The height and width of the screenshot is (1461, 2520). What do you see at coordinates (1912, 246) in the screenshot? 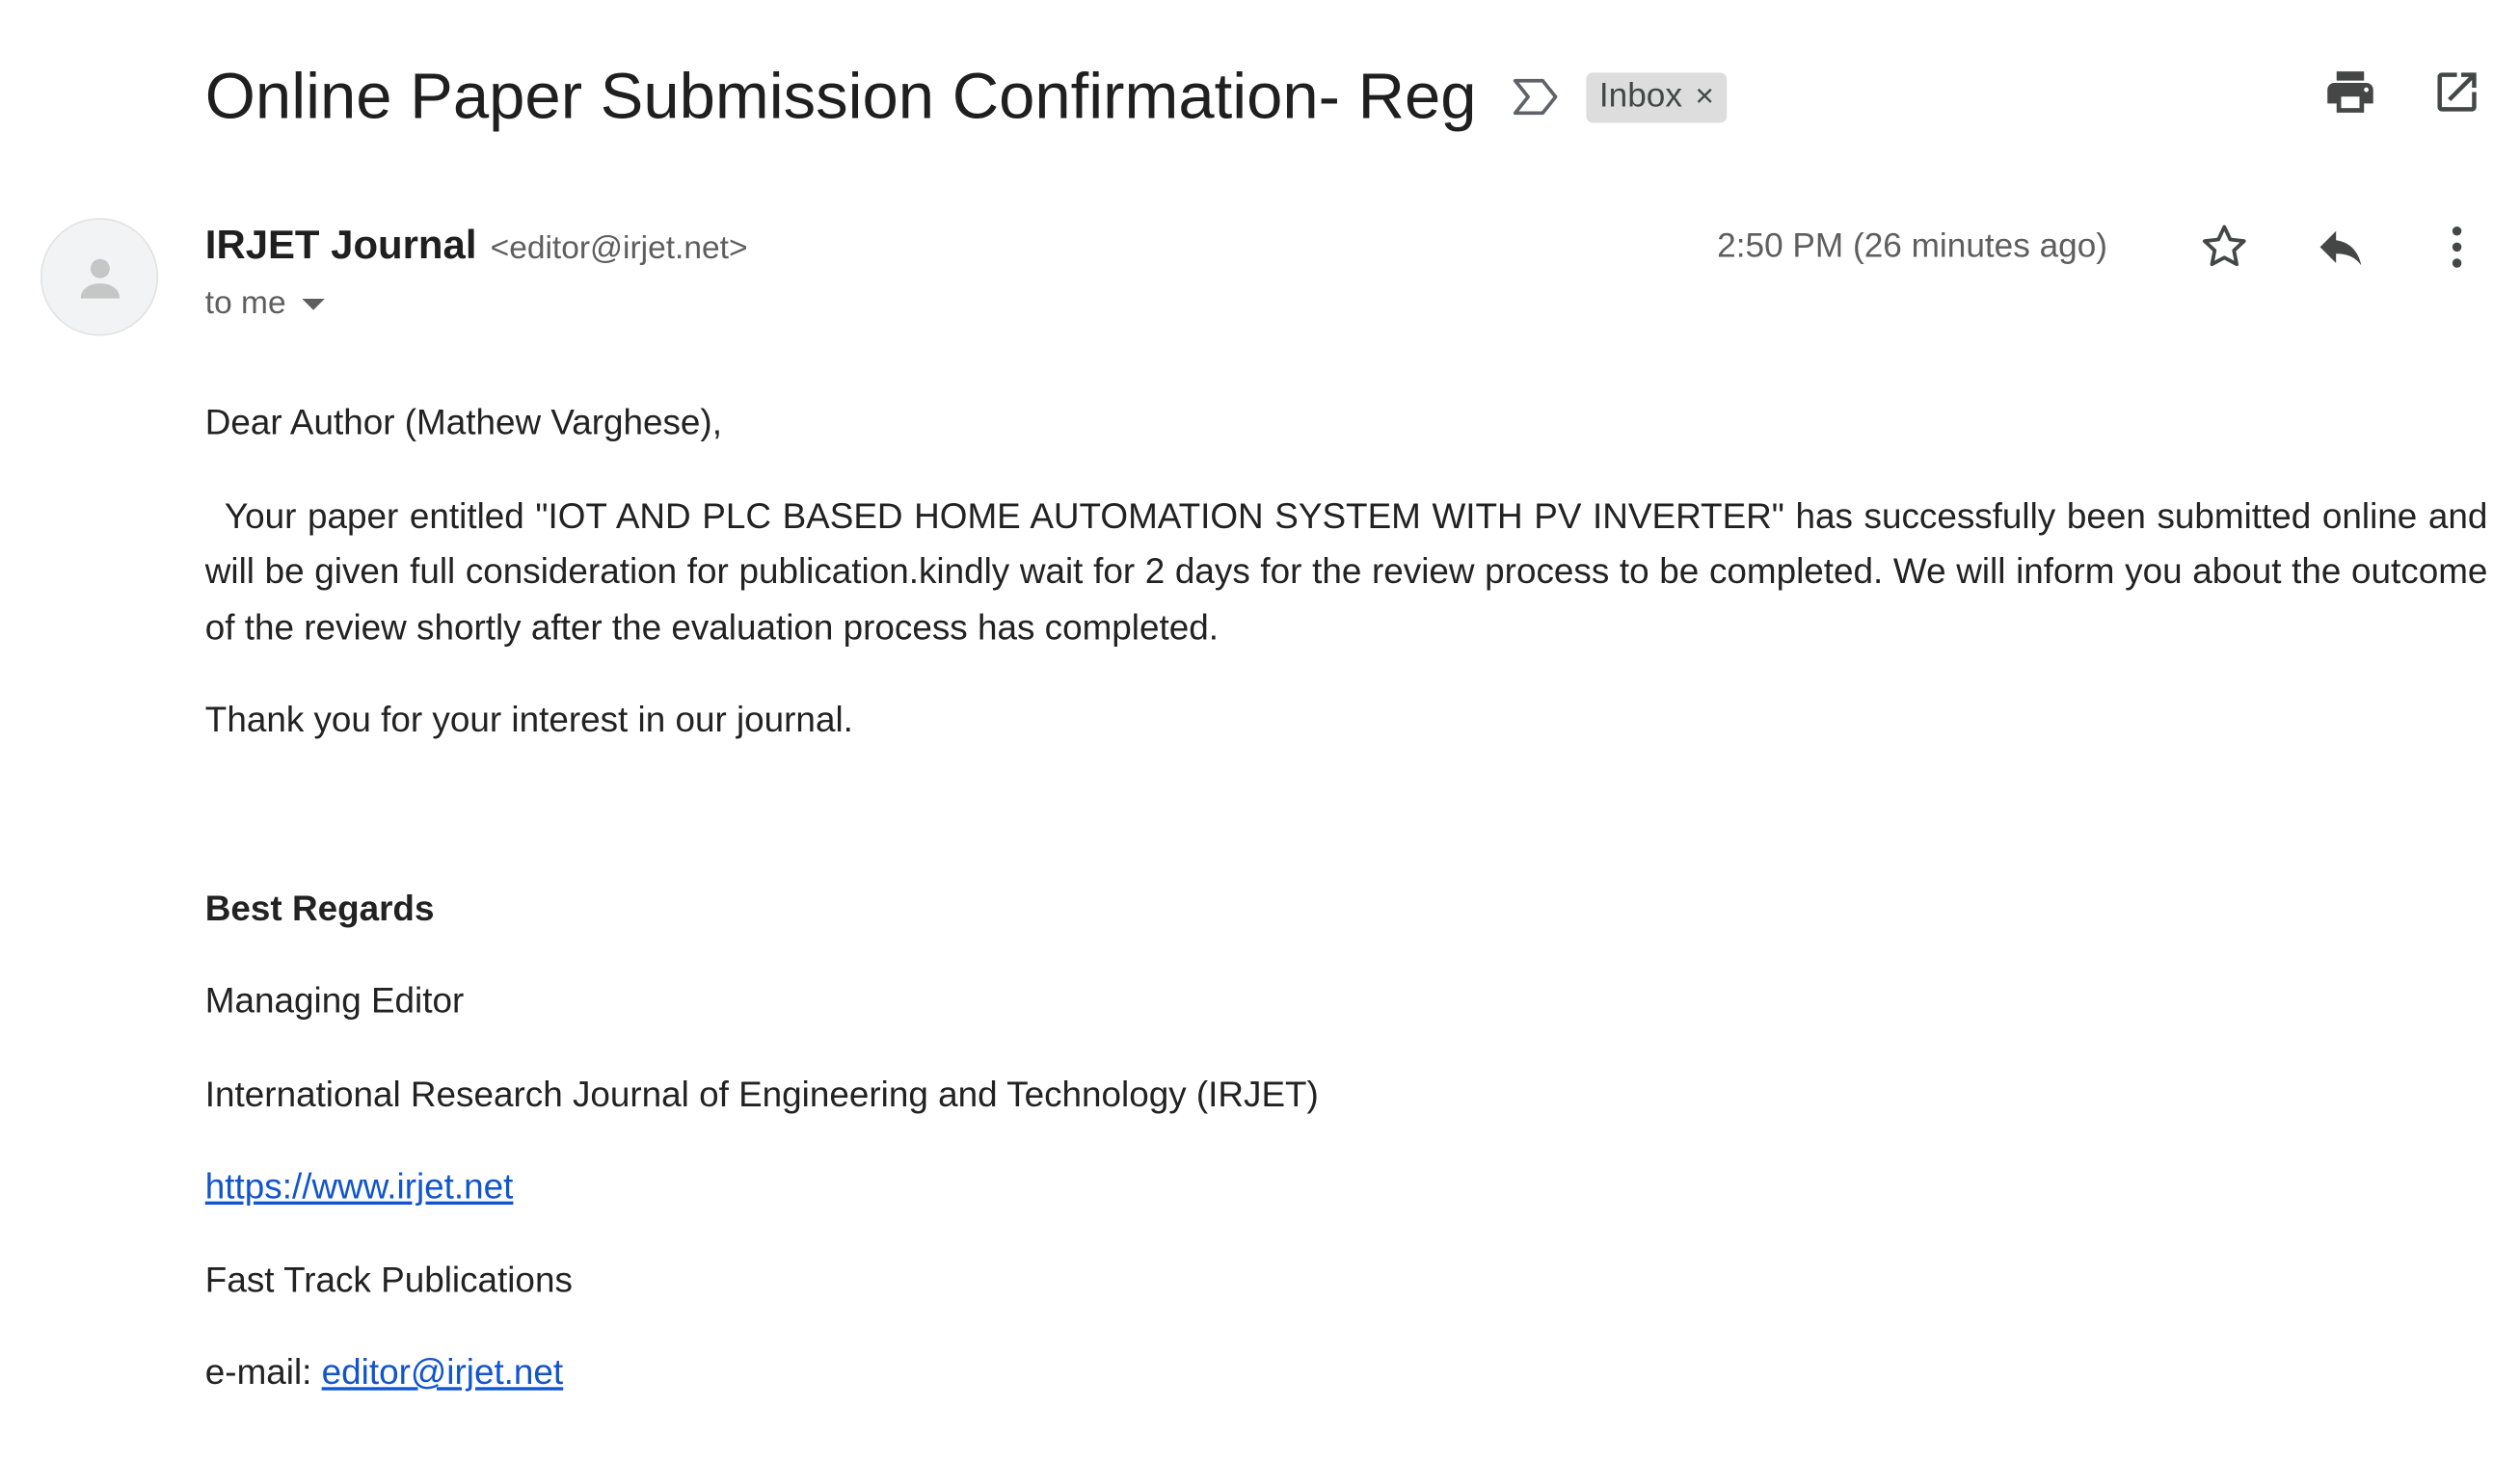
I see `message-timestamp: 2:50 PM (26 minutes ago)` at bounding box center [1912, 246].